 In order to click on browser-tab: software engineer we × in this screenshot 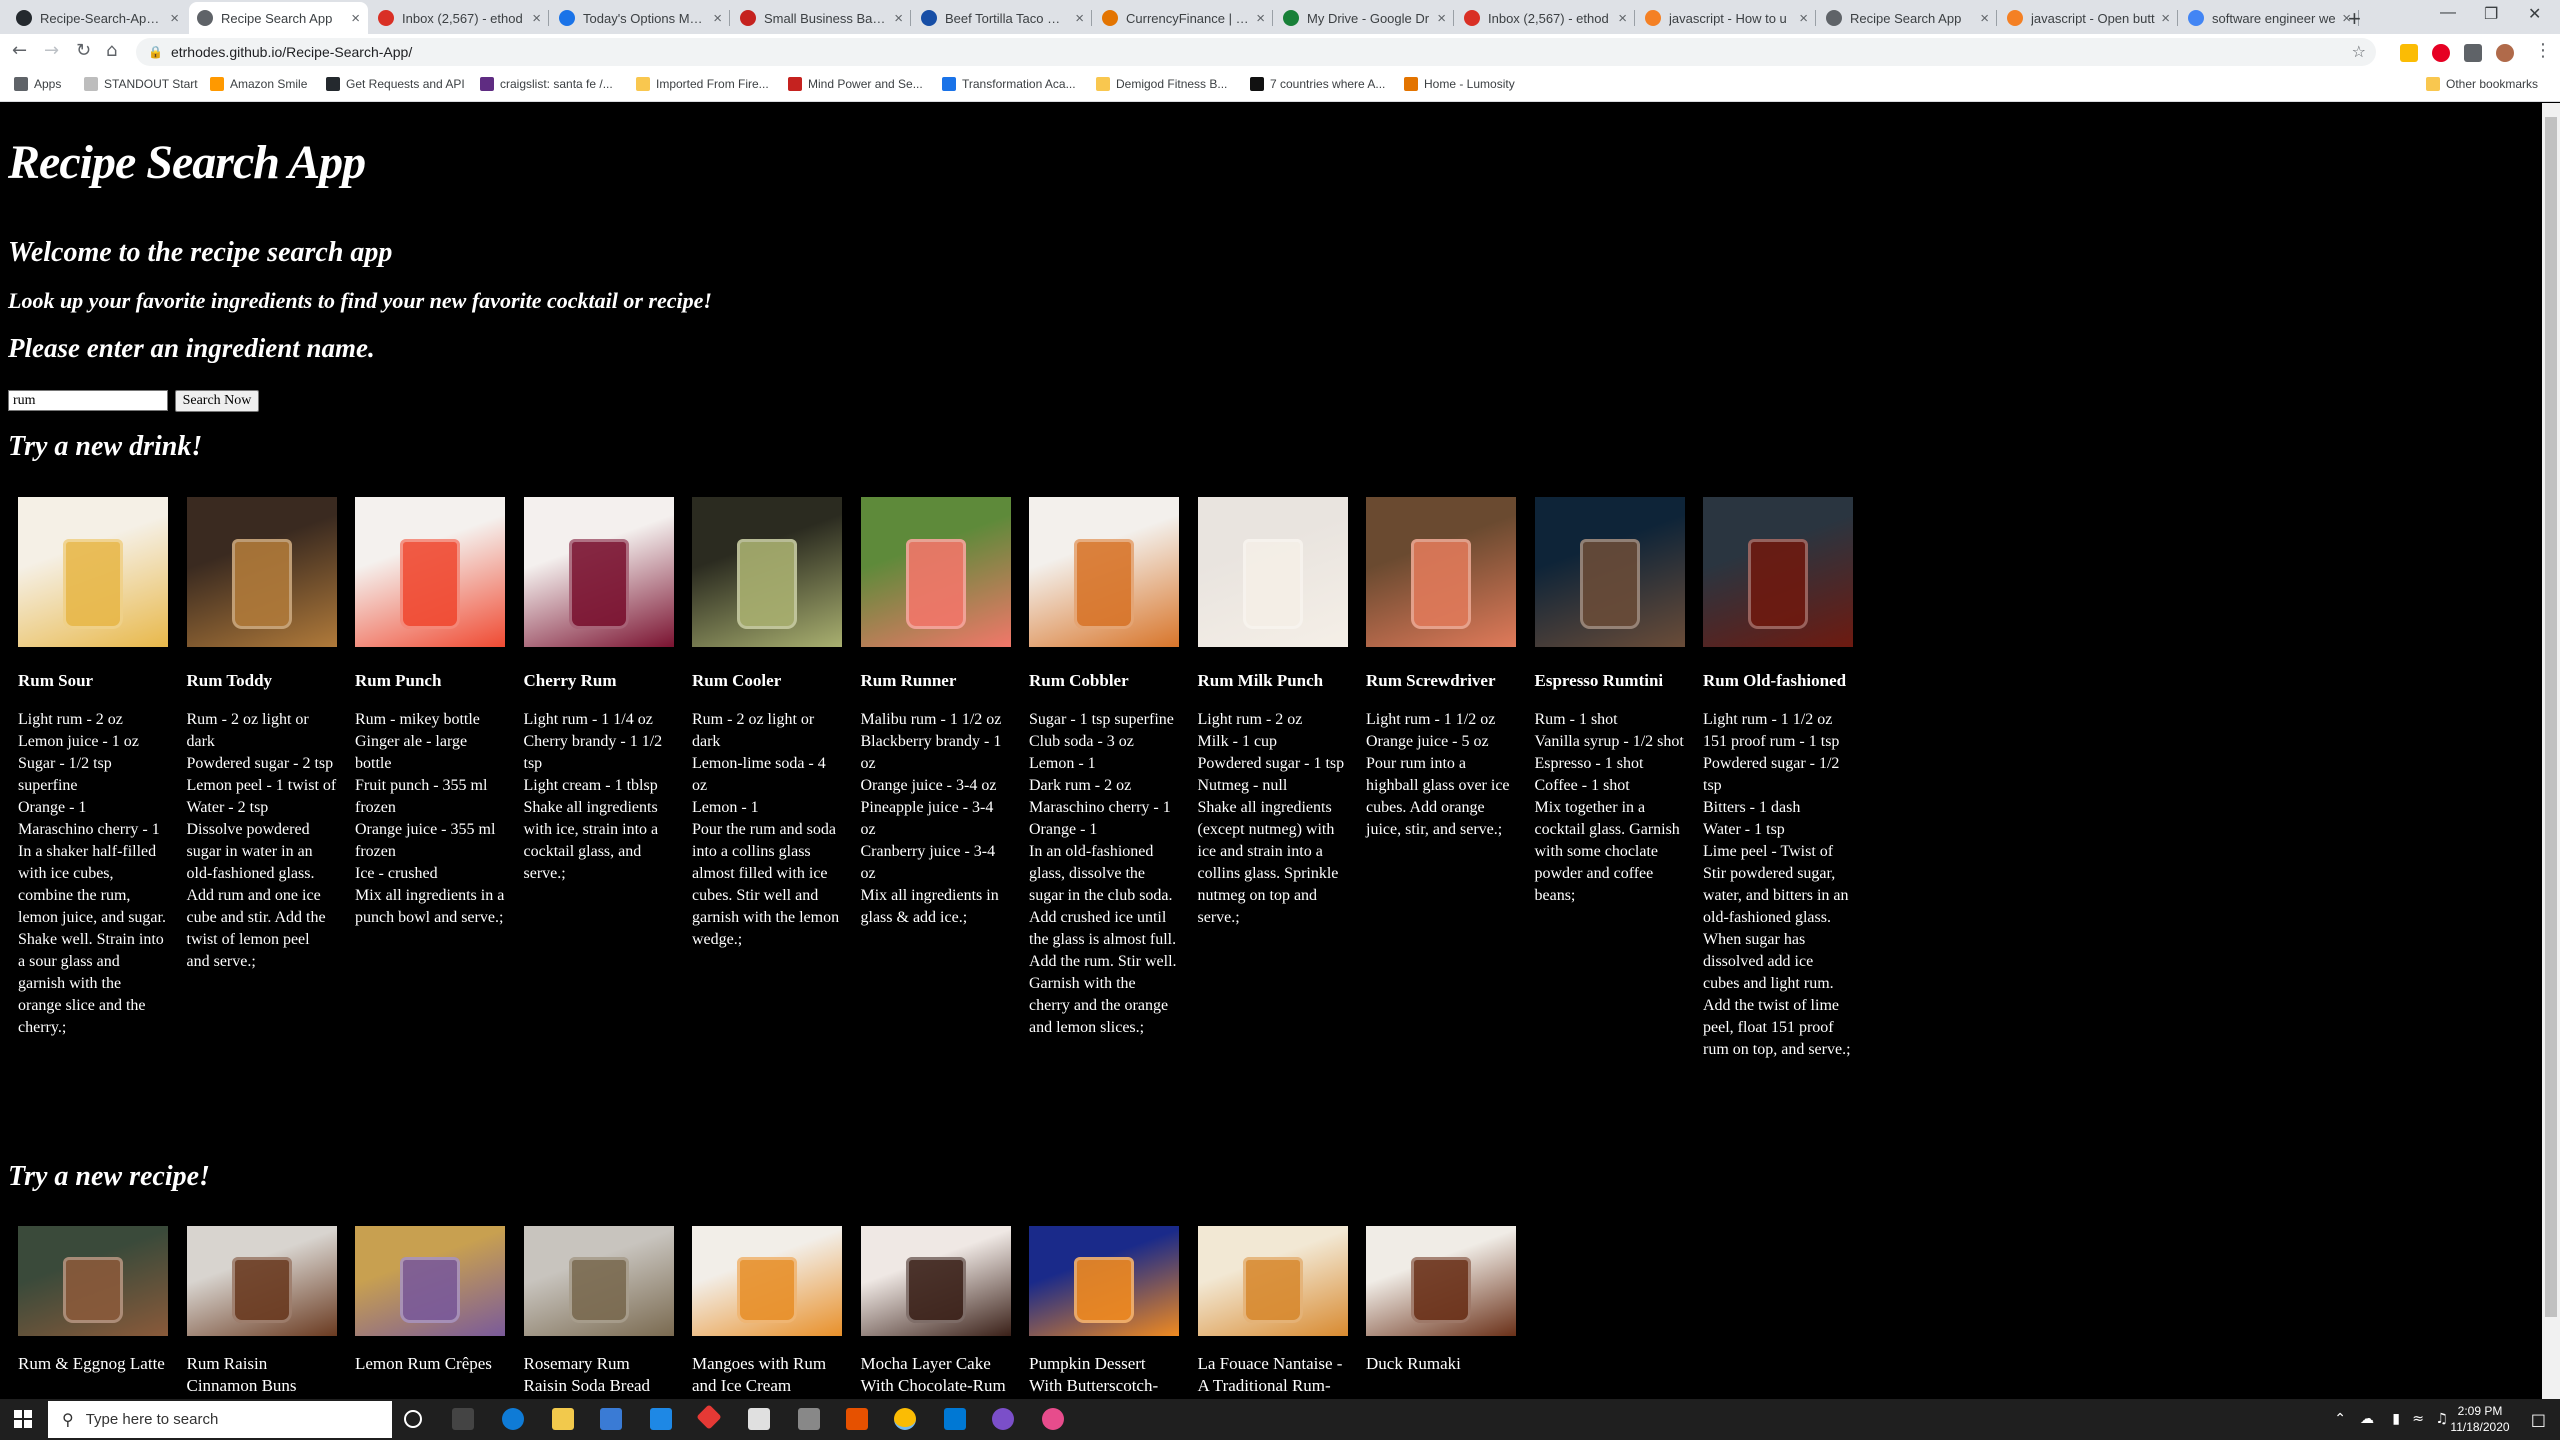, I will do `click(2269, 18)`.